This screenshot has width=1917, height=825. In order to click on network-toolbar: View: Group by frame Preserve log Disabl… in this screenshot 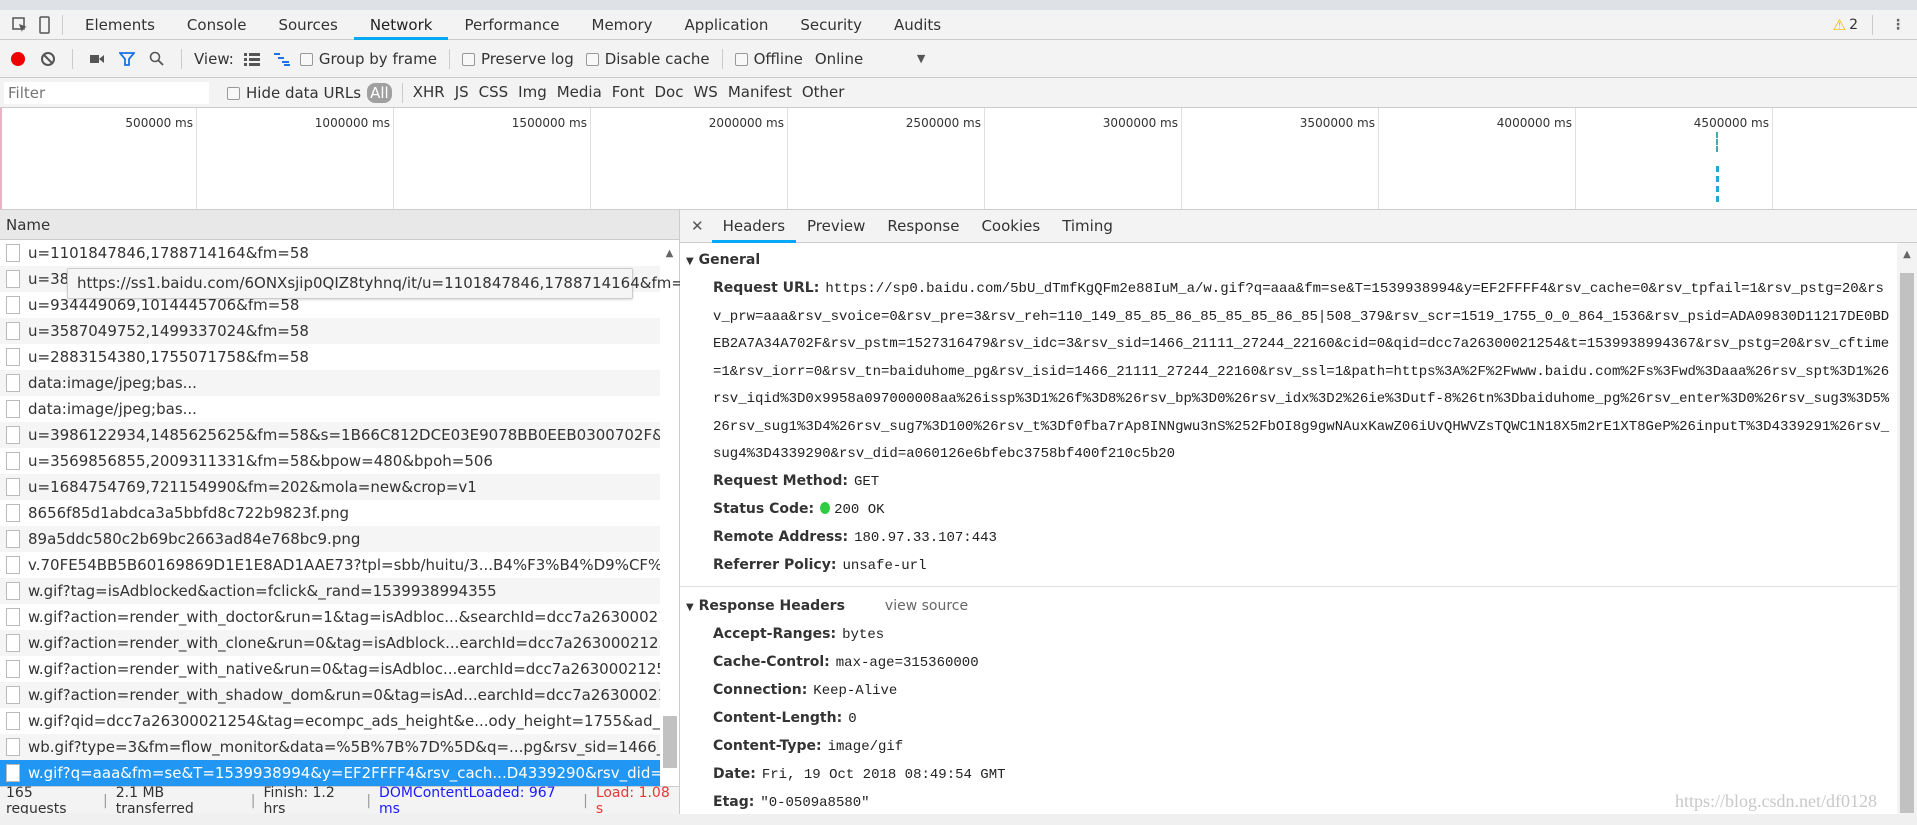, I will do `click(958, 59)`.